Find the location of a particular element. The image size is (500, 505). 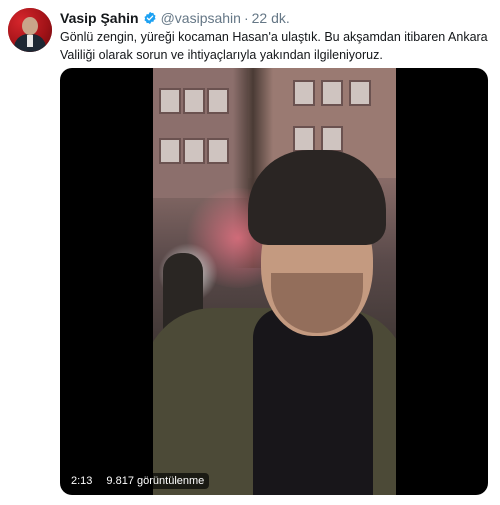

avatar is located at coordinates (30, 30).